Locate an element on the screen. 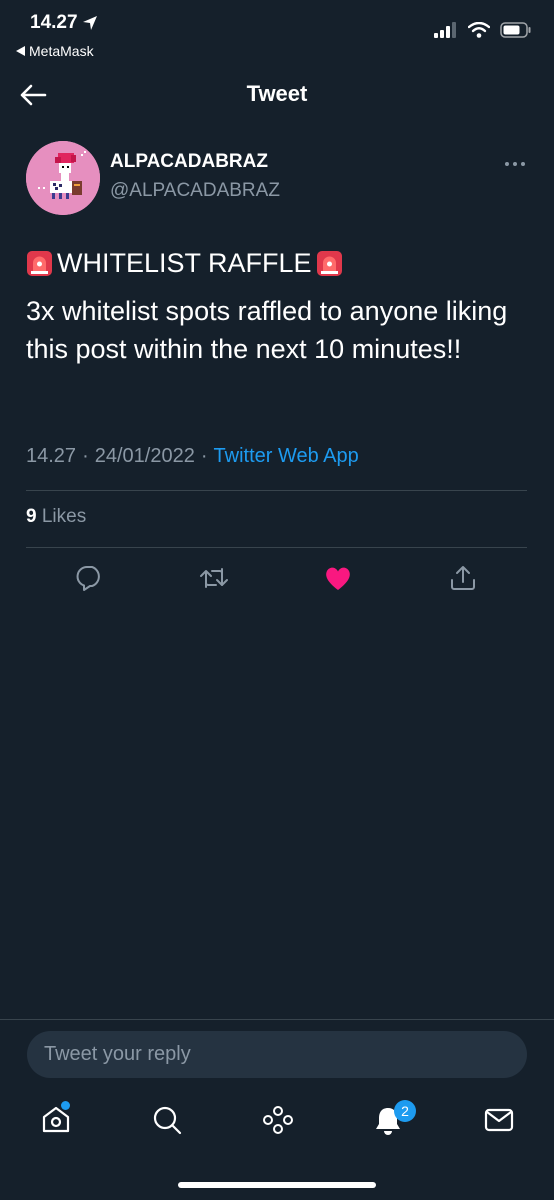  retweet-button is located at coordinates (214, 578).